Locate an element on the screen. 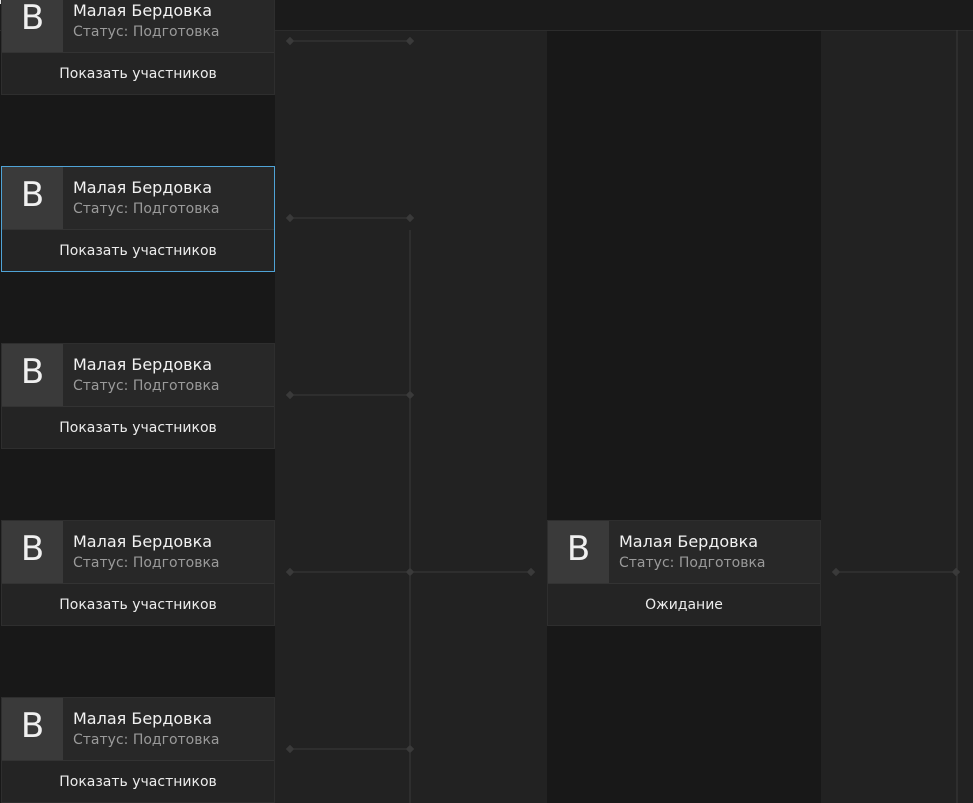  waiting-label: Ожидание is located at coordinates (684, 605).